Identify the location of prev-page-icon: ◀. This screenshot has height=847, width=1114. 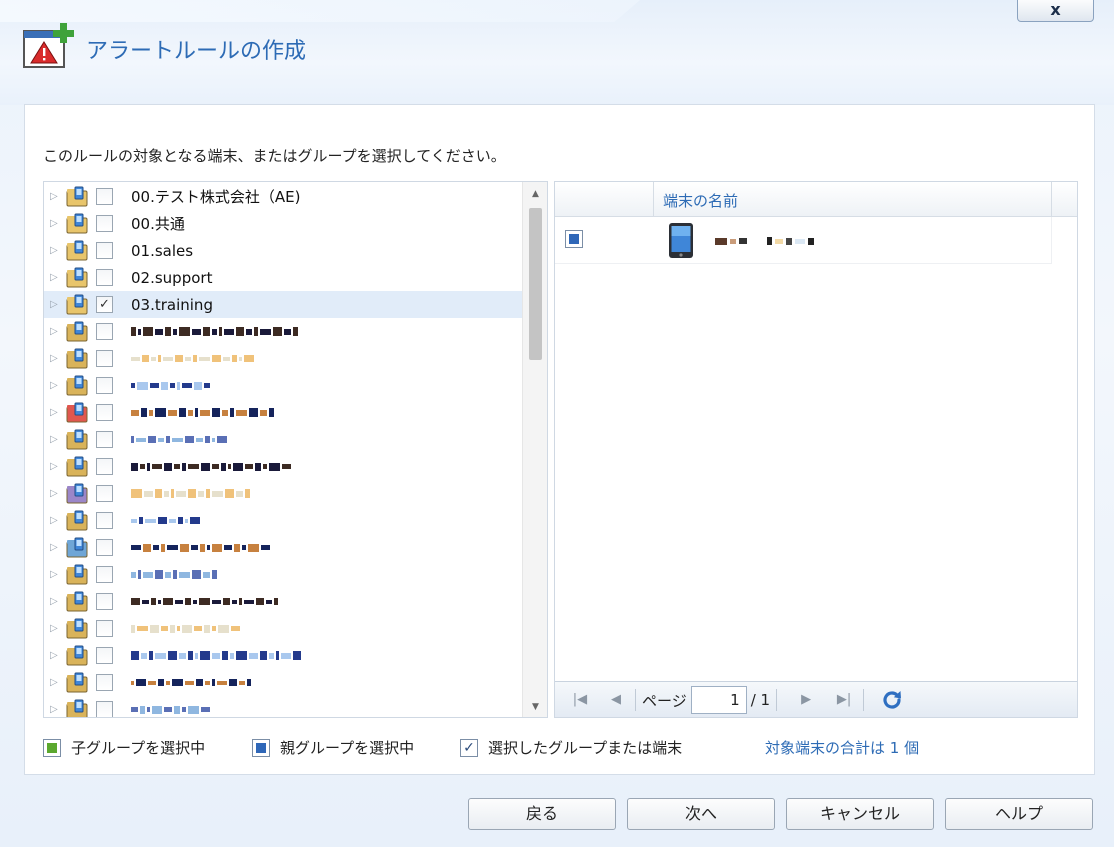
(616, 700).